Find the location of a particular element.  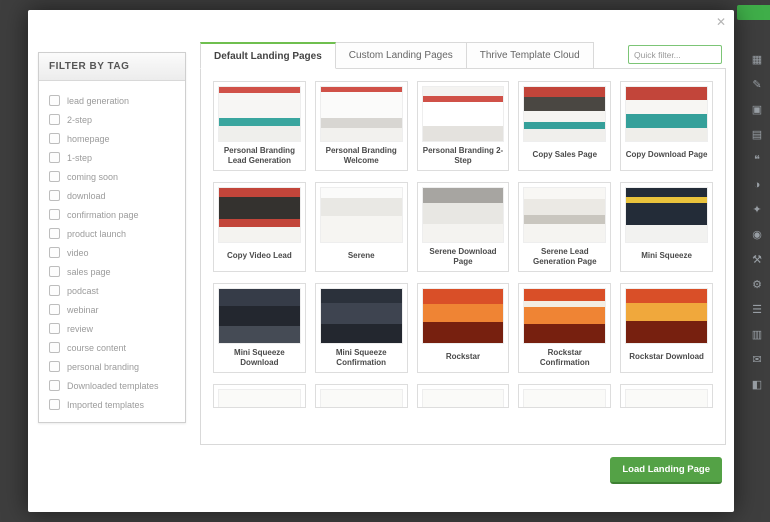

tag-row-confirmation-page: confirmation page is located at coordinates (112, 214).